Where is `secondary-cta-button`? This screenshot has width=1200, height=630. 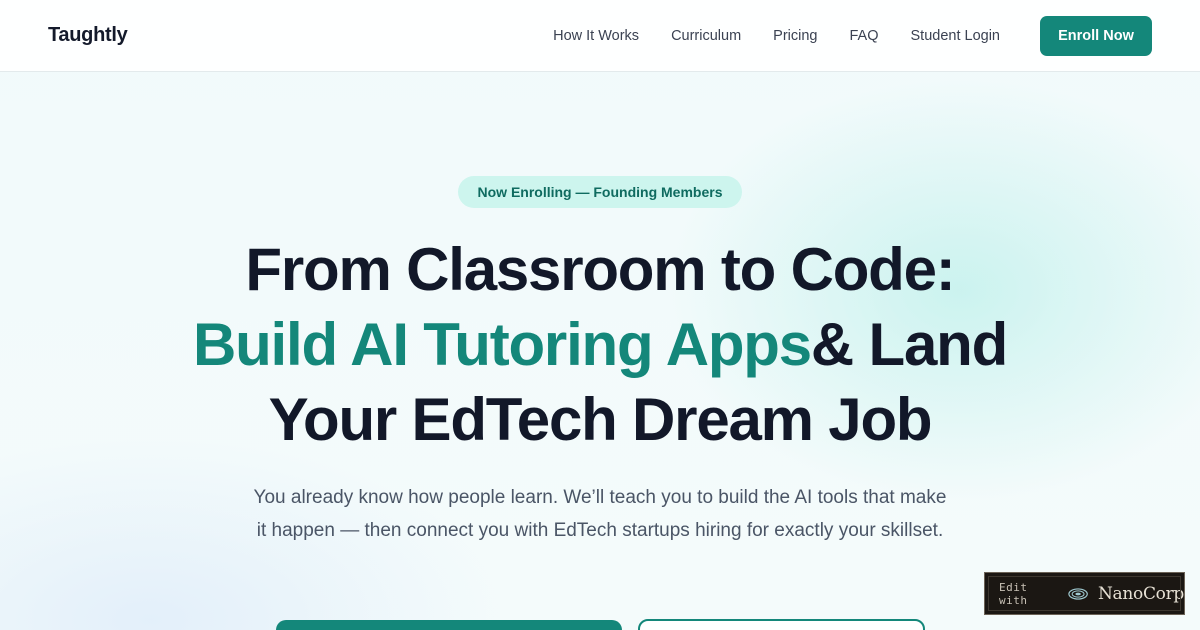 secondary-cta-button is located at coordinates (781, 624).